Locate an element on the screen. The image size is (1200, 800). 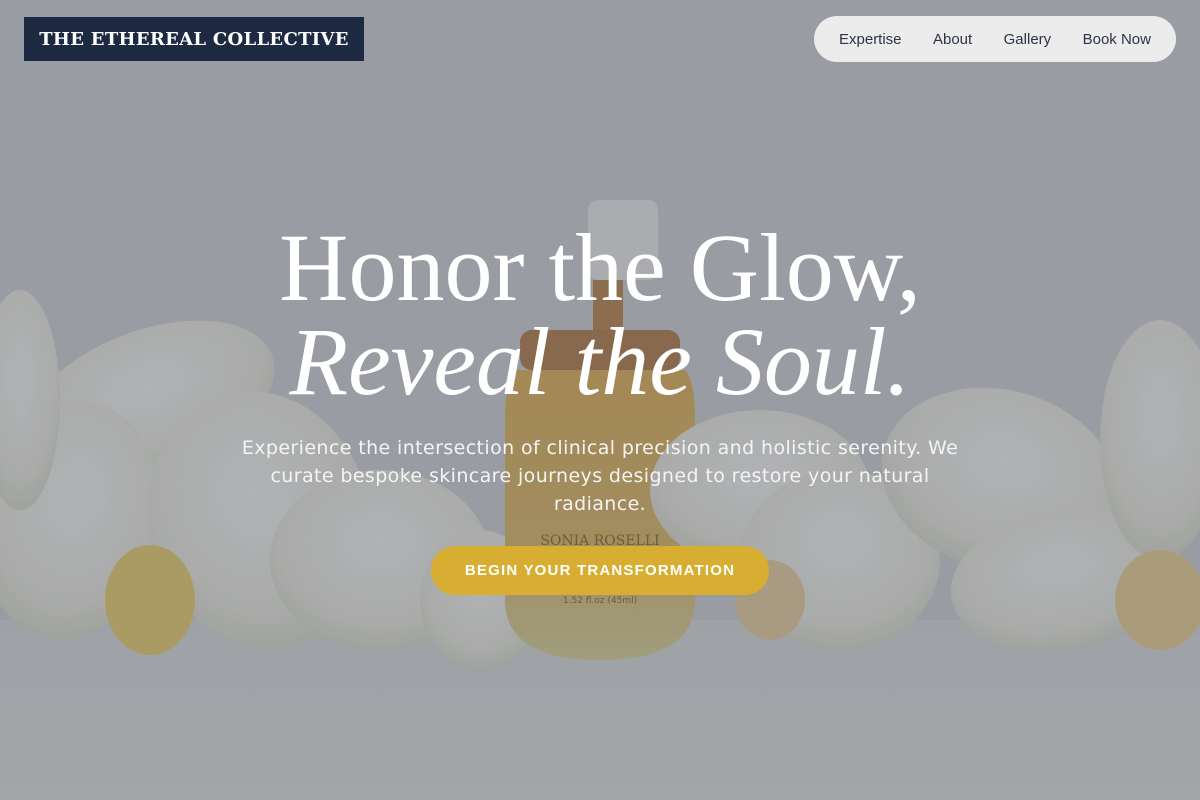
nav-link-gallery: Gallery is located at coordinates (1028, 39).